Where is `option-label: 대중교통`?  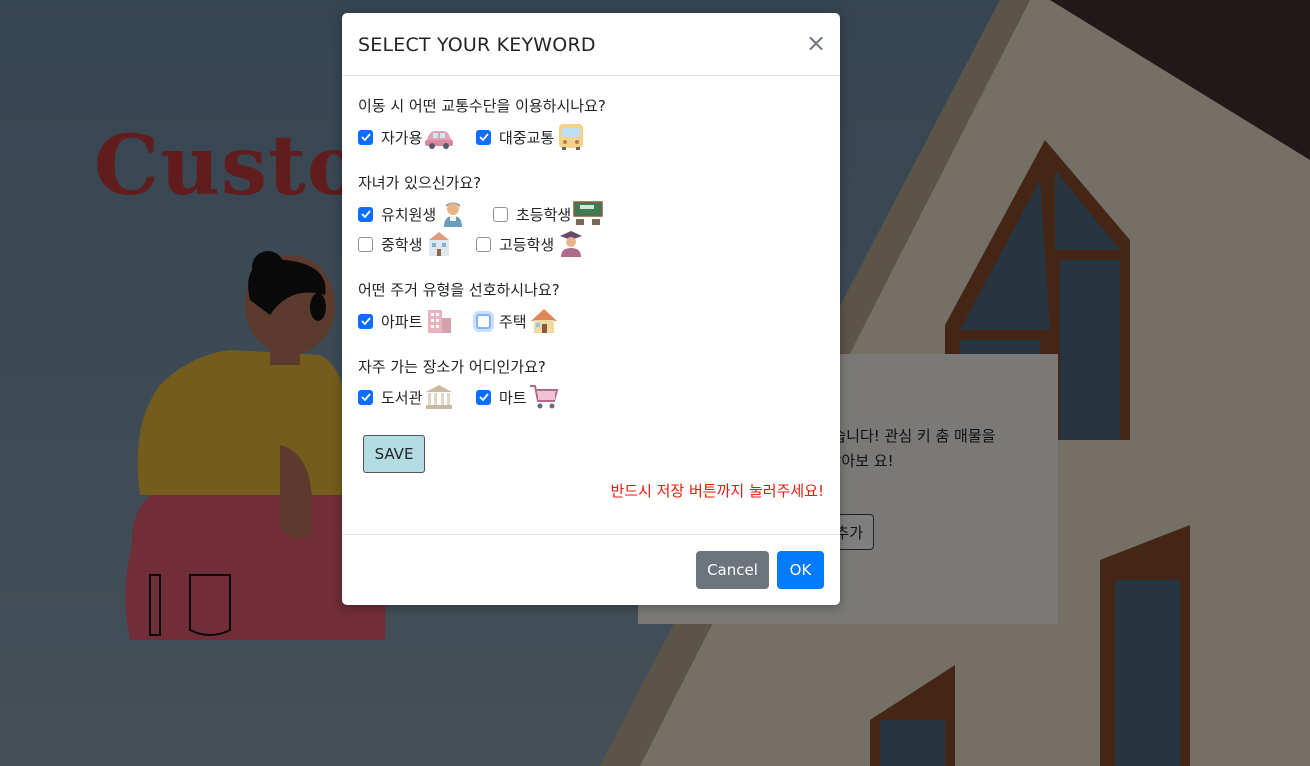 option-label: 대중교통 is located at coordinates (527, 137).